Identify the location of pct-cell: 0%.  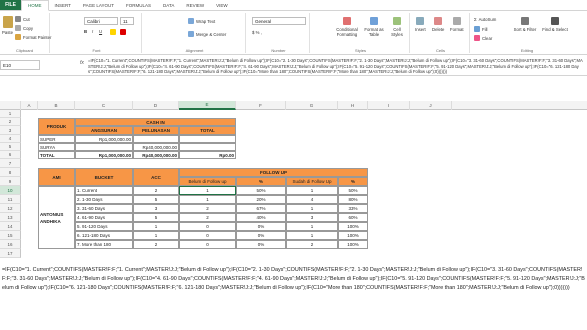
(261, 226).